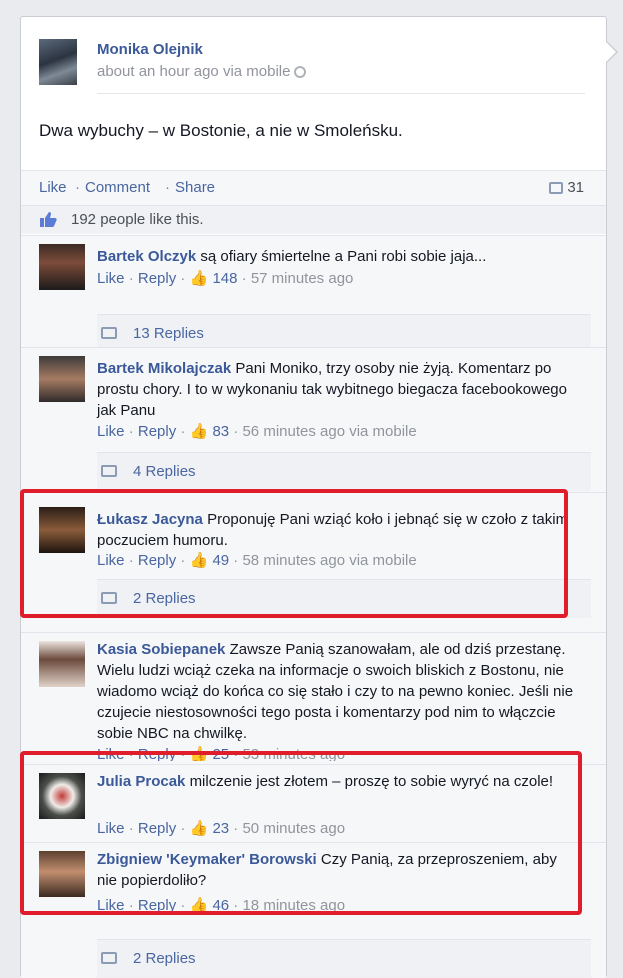 The image size is (623, 978). What do you see at coordinates (566, 187) in the screenshot?
I see `comment-count: 31` at bounding box center [566, 187].